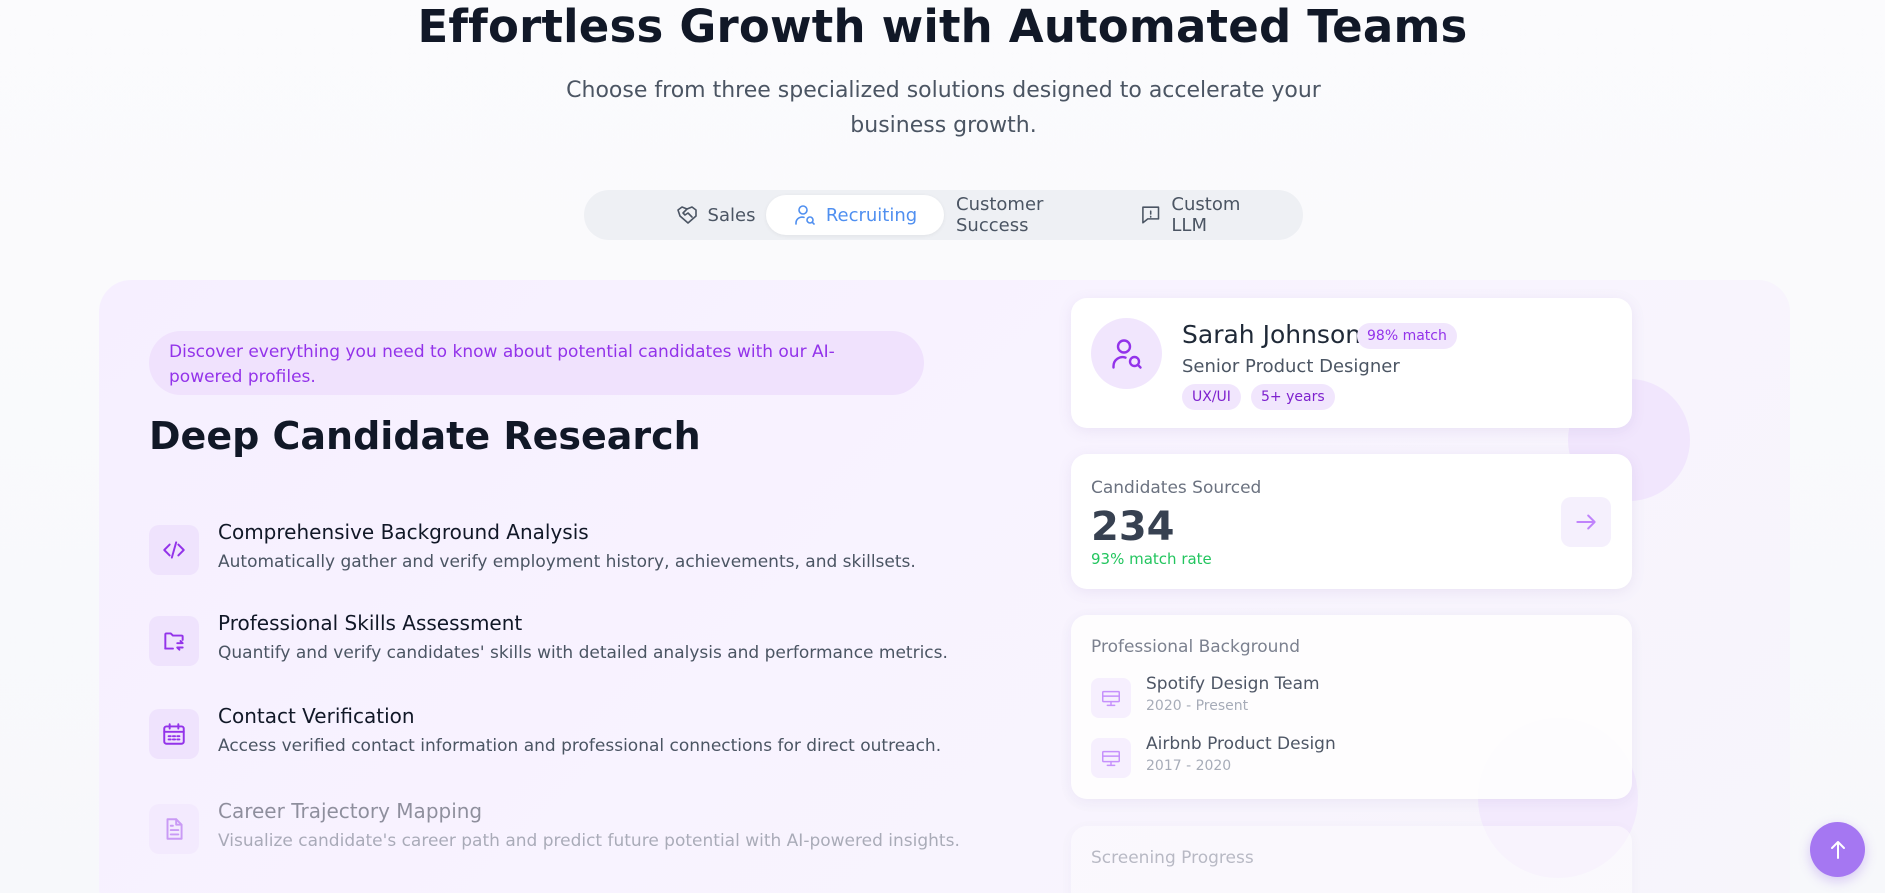  What do you see at coordinates (1197, 706) in the screenshot?
I see `job-dates: 2020 - Present` at bounding box center [1197, 706].